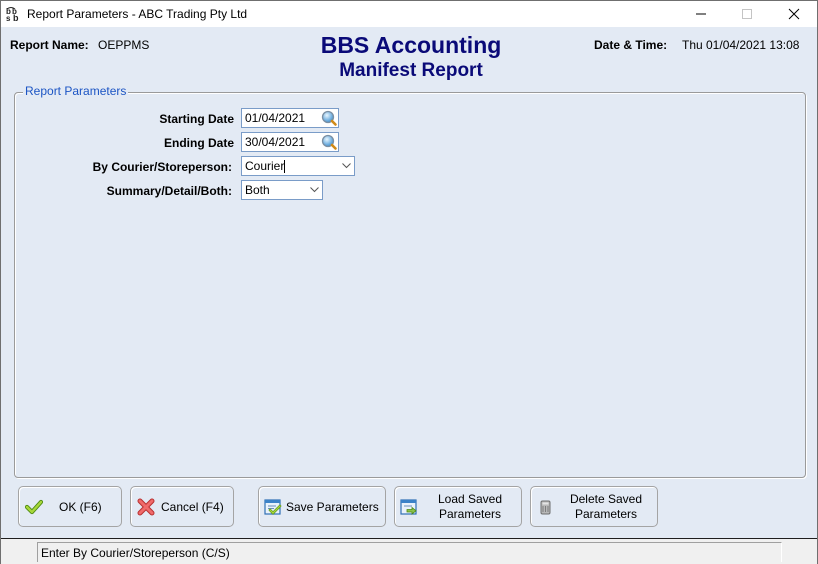 The height and width of the screenshot is (564, 818). What do you see at coordinates (282, 190) in the screenshot?
I see `summary-detail-both-combo: Both` at bounding box center [282, 190].